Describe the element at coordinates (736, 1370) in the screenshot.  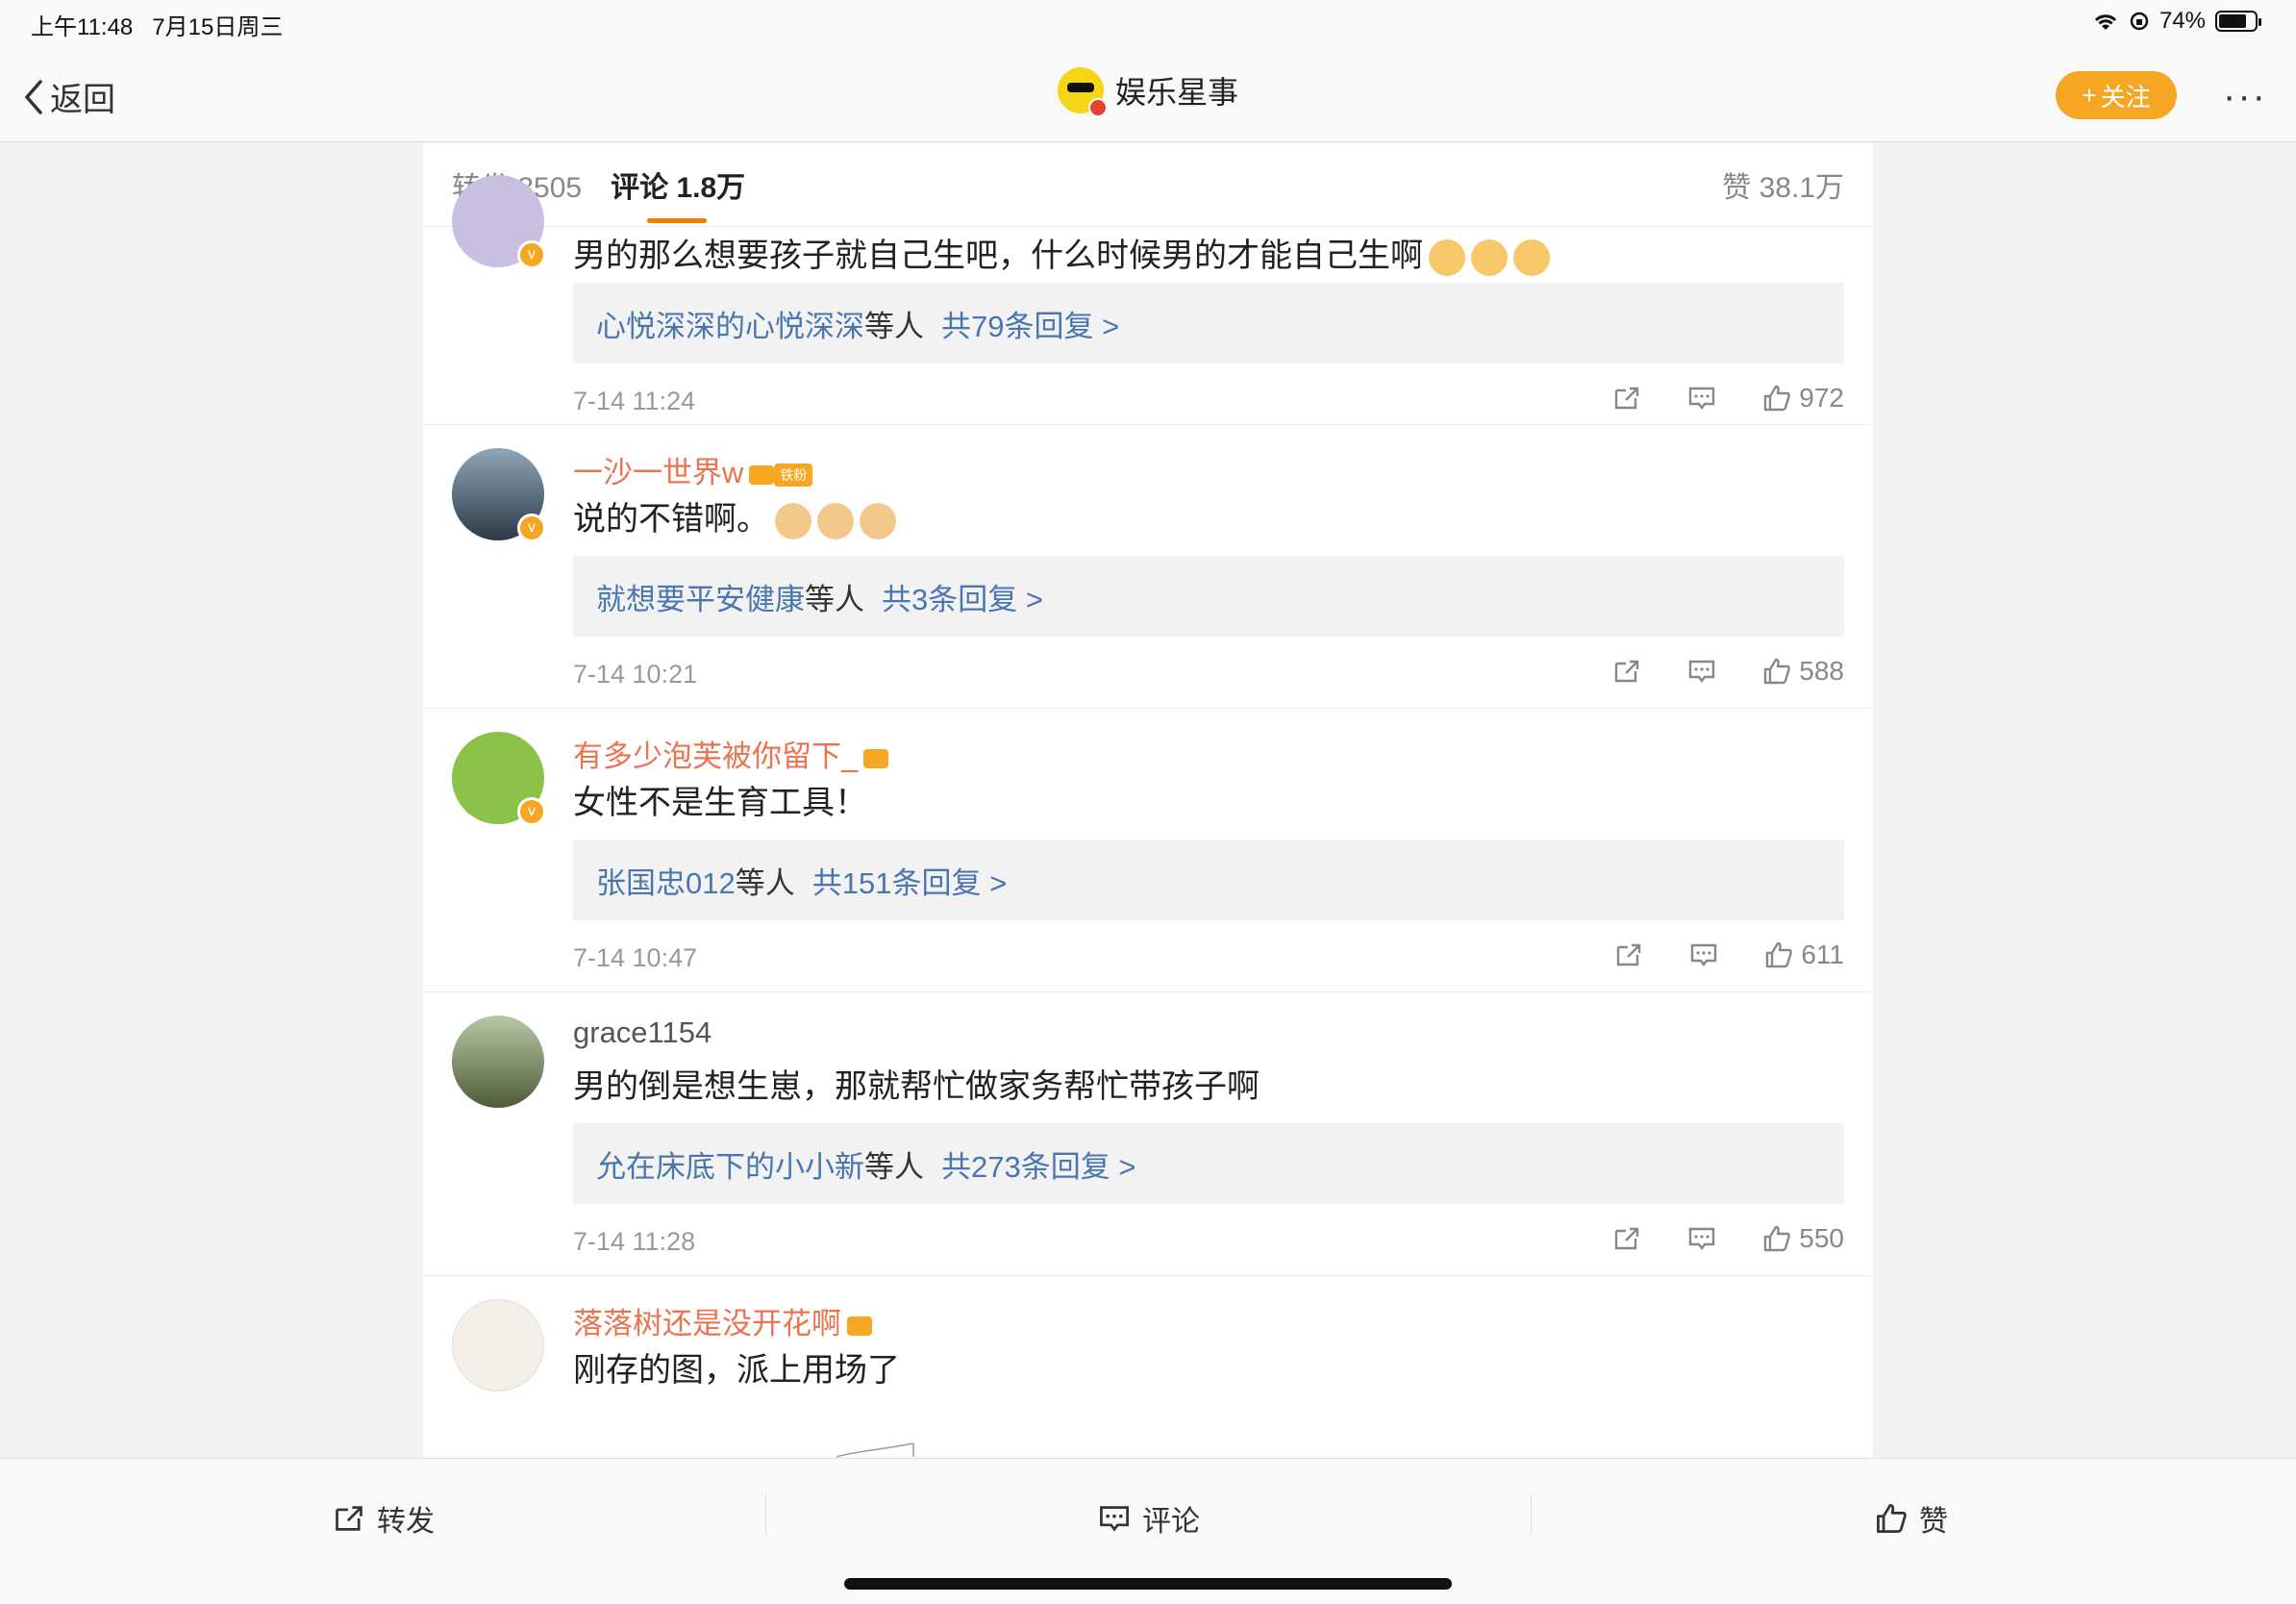
I see `comment-text: 刚存的图，派上用场了` at that location.